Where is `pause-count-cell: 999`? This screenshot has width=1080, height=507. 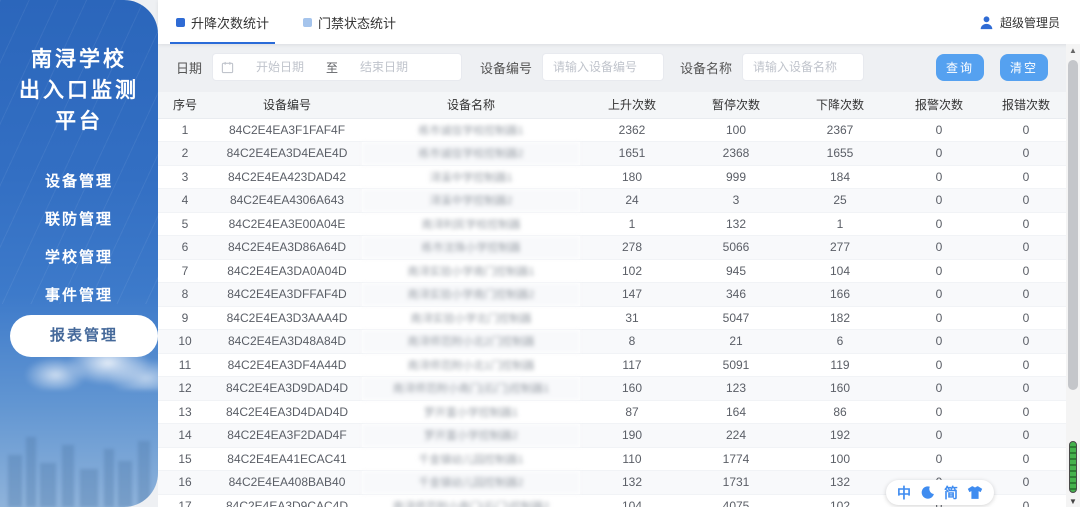 pause-count-cell: 999 is located at coordinates (736, 177).